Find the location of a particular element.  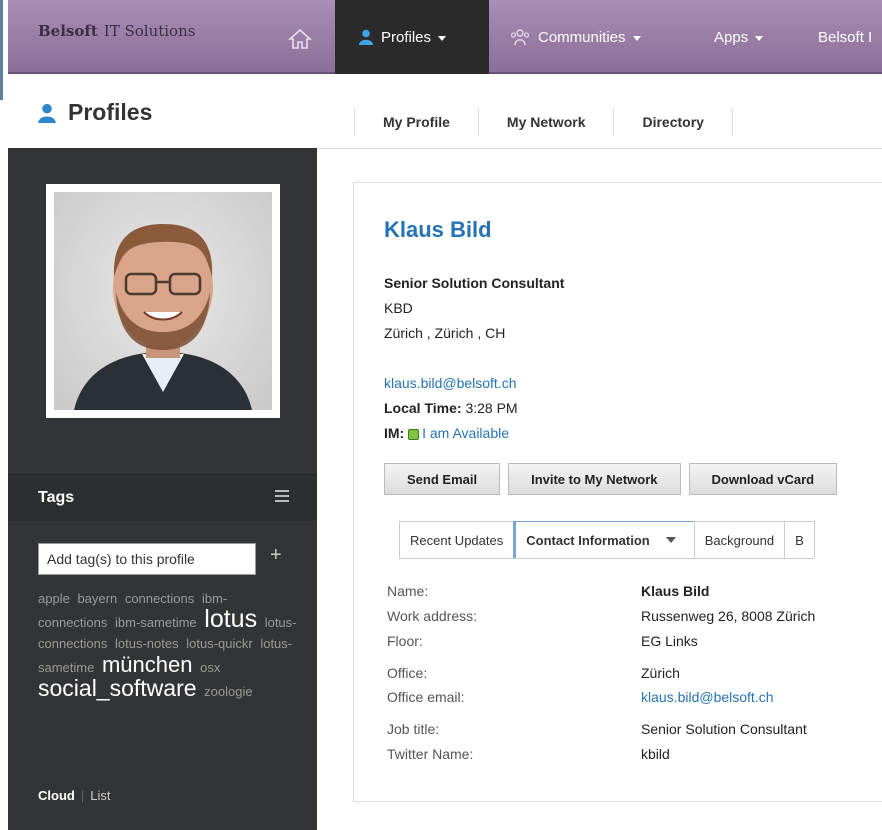

menu-icon is located at coordinates (282, 497).